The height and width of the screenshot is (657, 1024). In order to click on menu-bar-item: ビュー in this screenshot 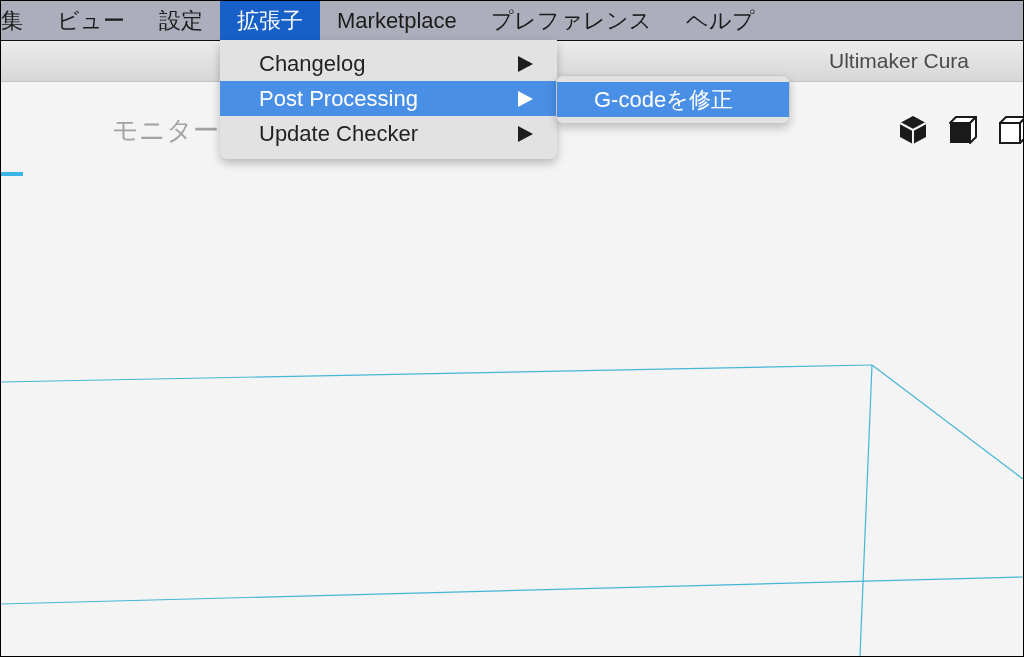, I will do `click(91, 20)`.